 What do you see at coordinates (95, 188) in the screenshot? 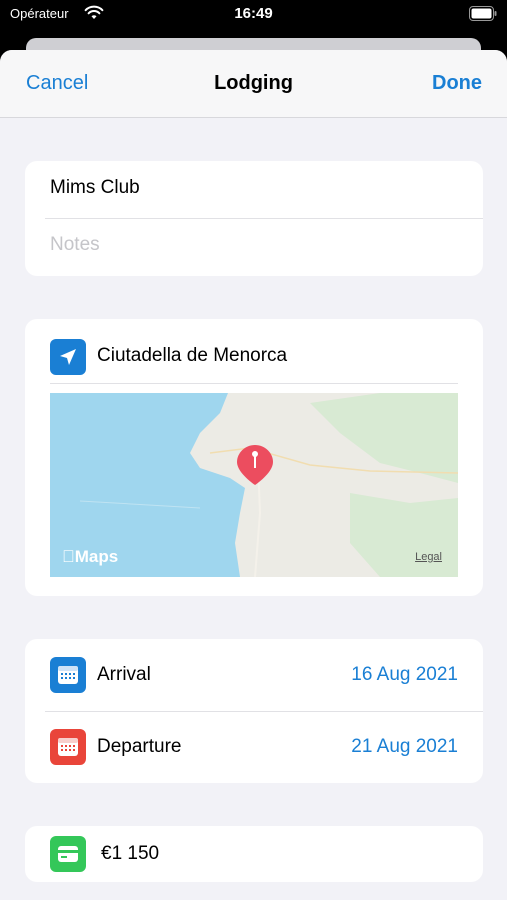
I see `lodging-name-field: Mims Club` at bounding box center [95, 188].